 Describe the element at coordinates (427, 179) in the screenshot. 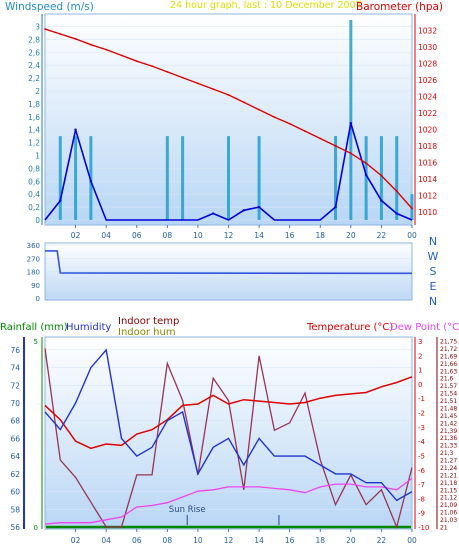

I see `barometer-tick-label: 1014` at that location.